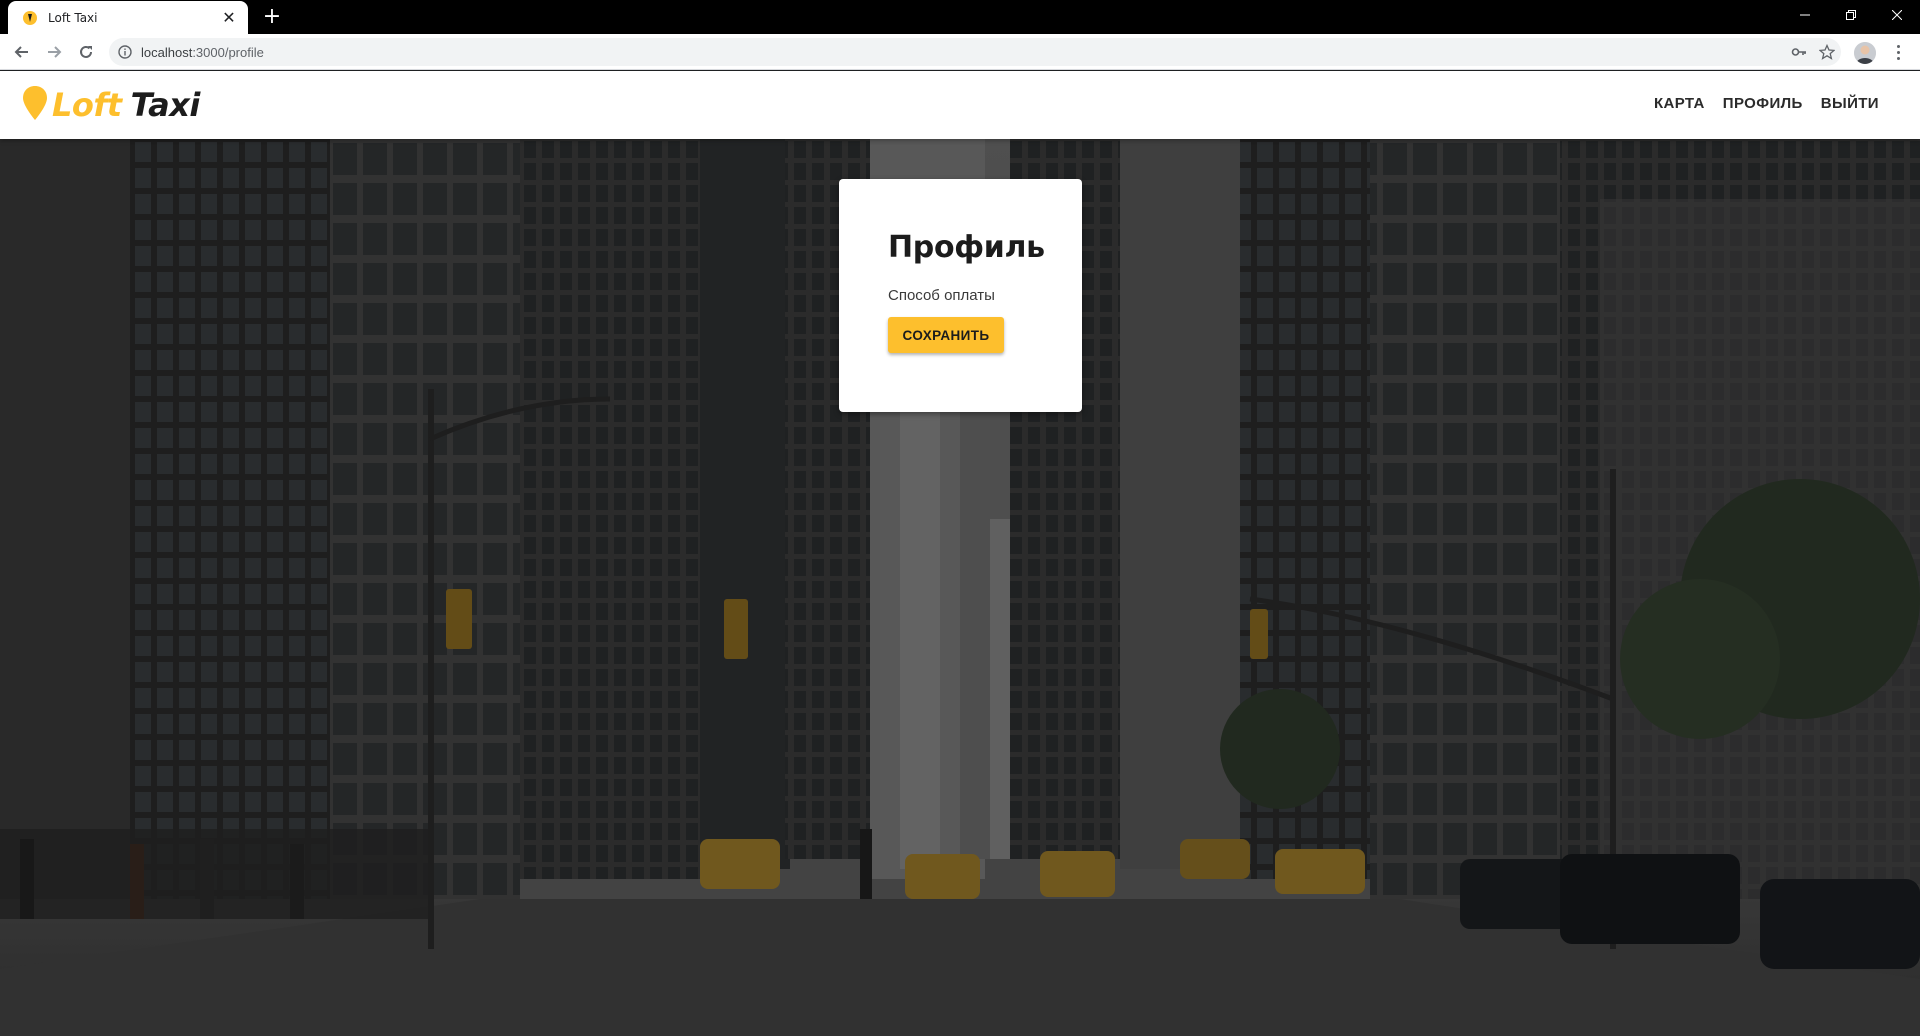 This screenshot has width=1920, height=1036. I want to click on save-button: СОХРАНИТЬ, so click(946, 335).